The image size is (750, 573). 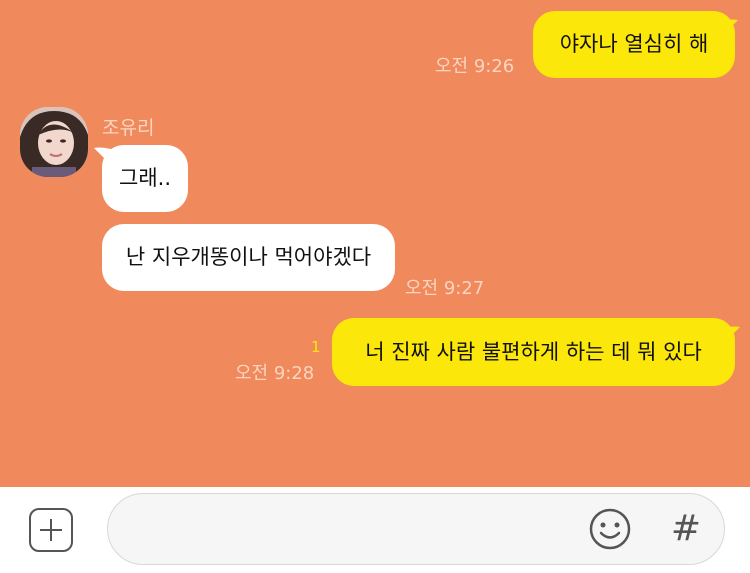 I want to click on my-message-bubble: 야자나 열심히 해, so click(x=634, y=44).